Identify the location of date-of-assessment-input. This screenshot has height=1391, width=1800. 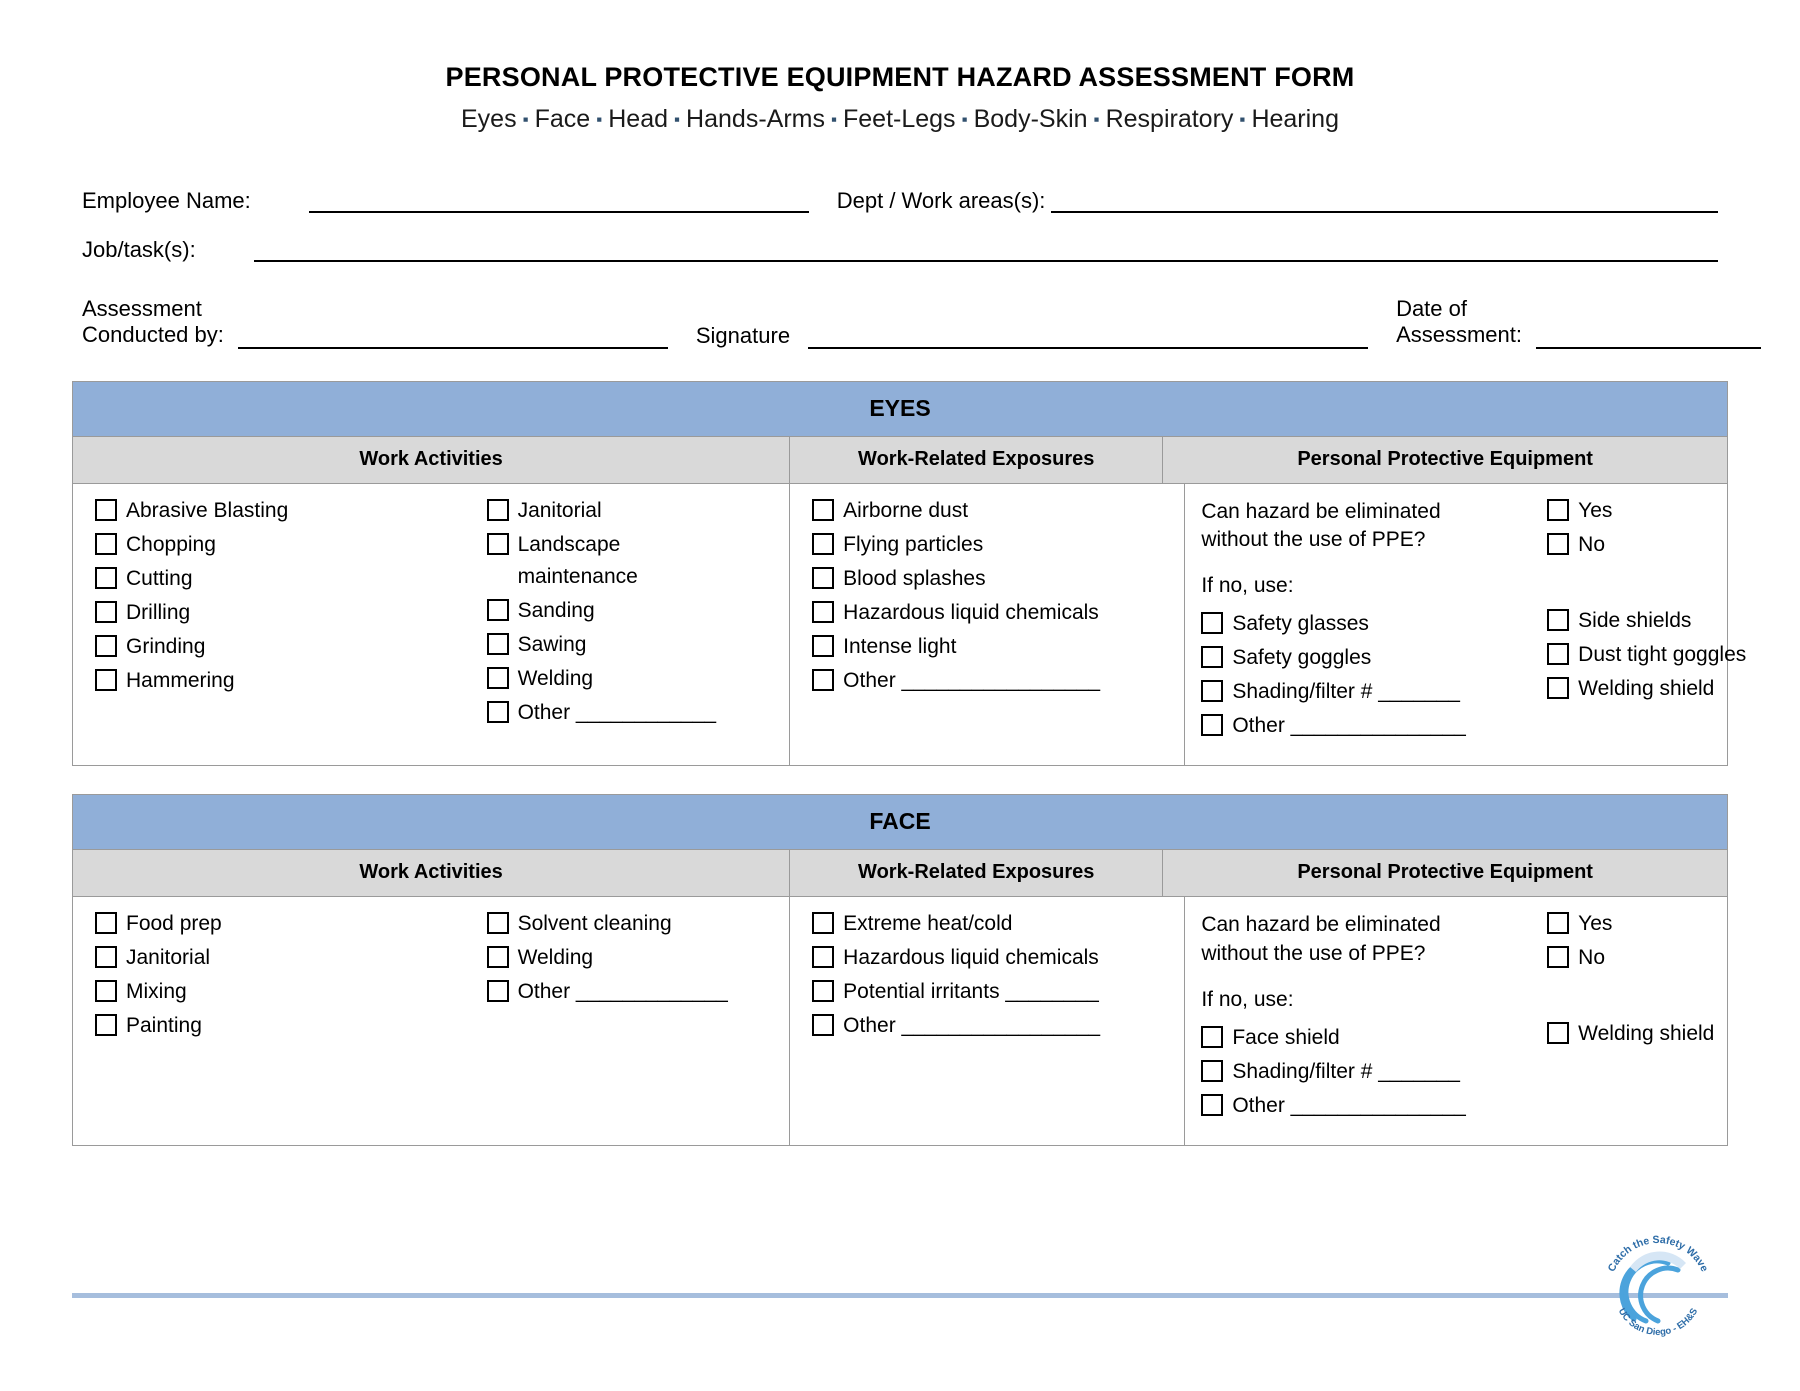
(1648, 335).